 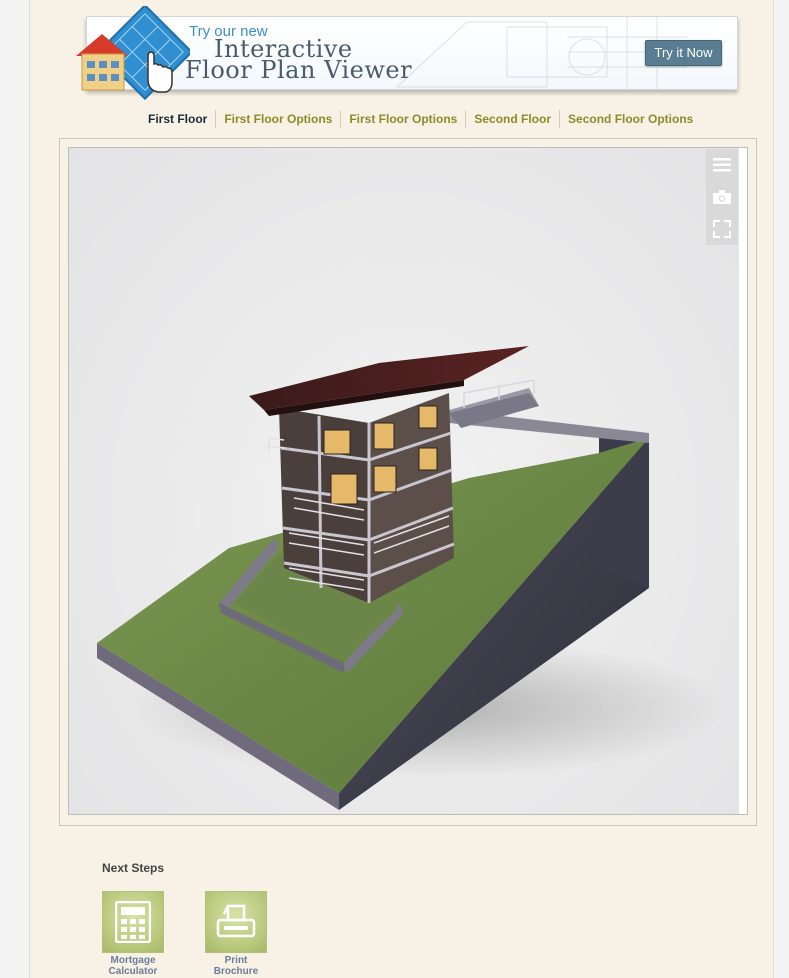 I want to click on mortgage-calculator-label: Mortgage Calculator, so click(x=133, y=966).